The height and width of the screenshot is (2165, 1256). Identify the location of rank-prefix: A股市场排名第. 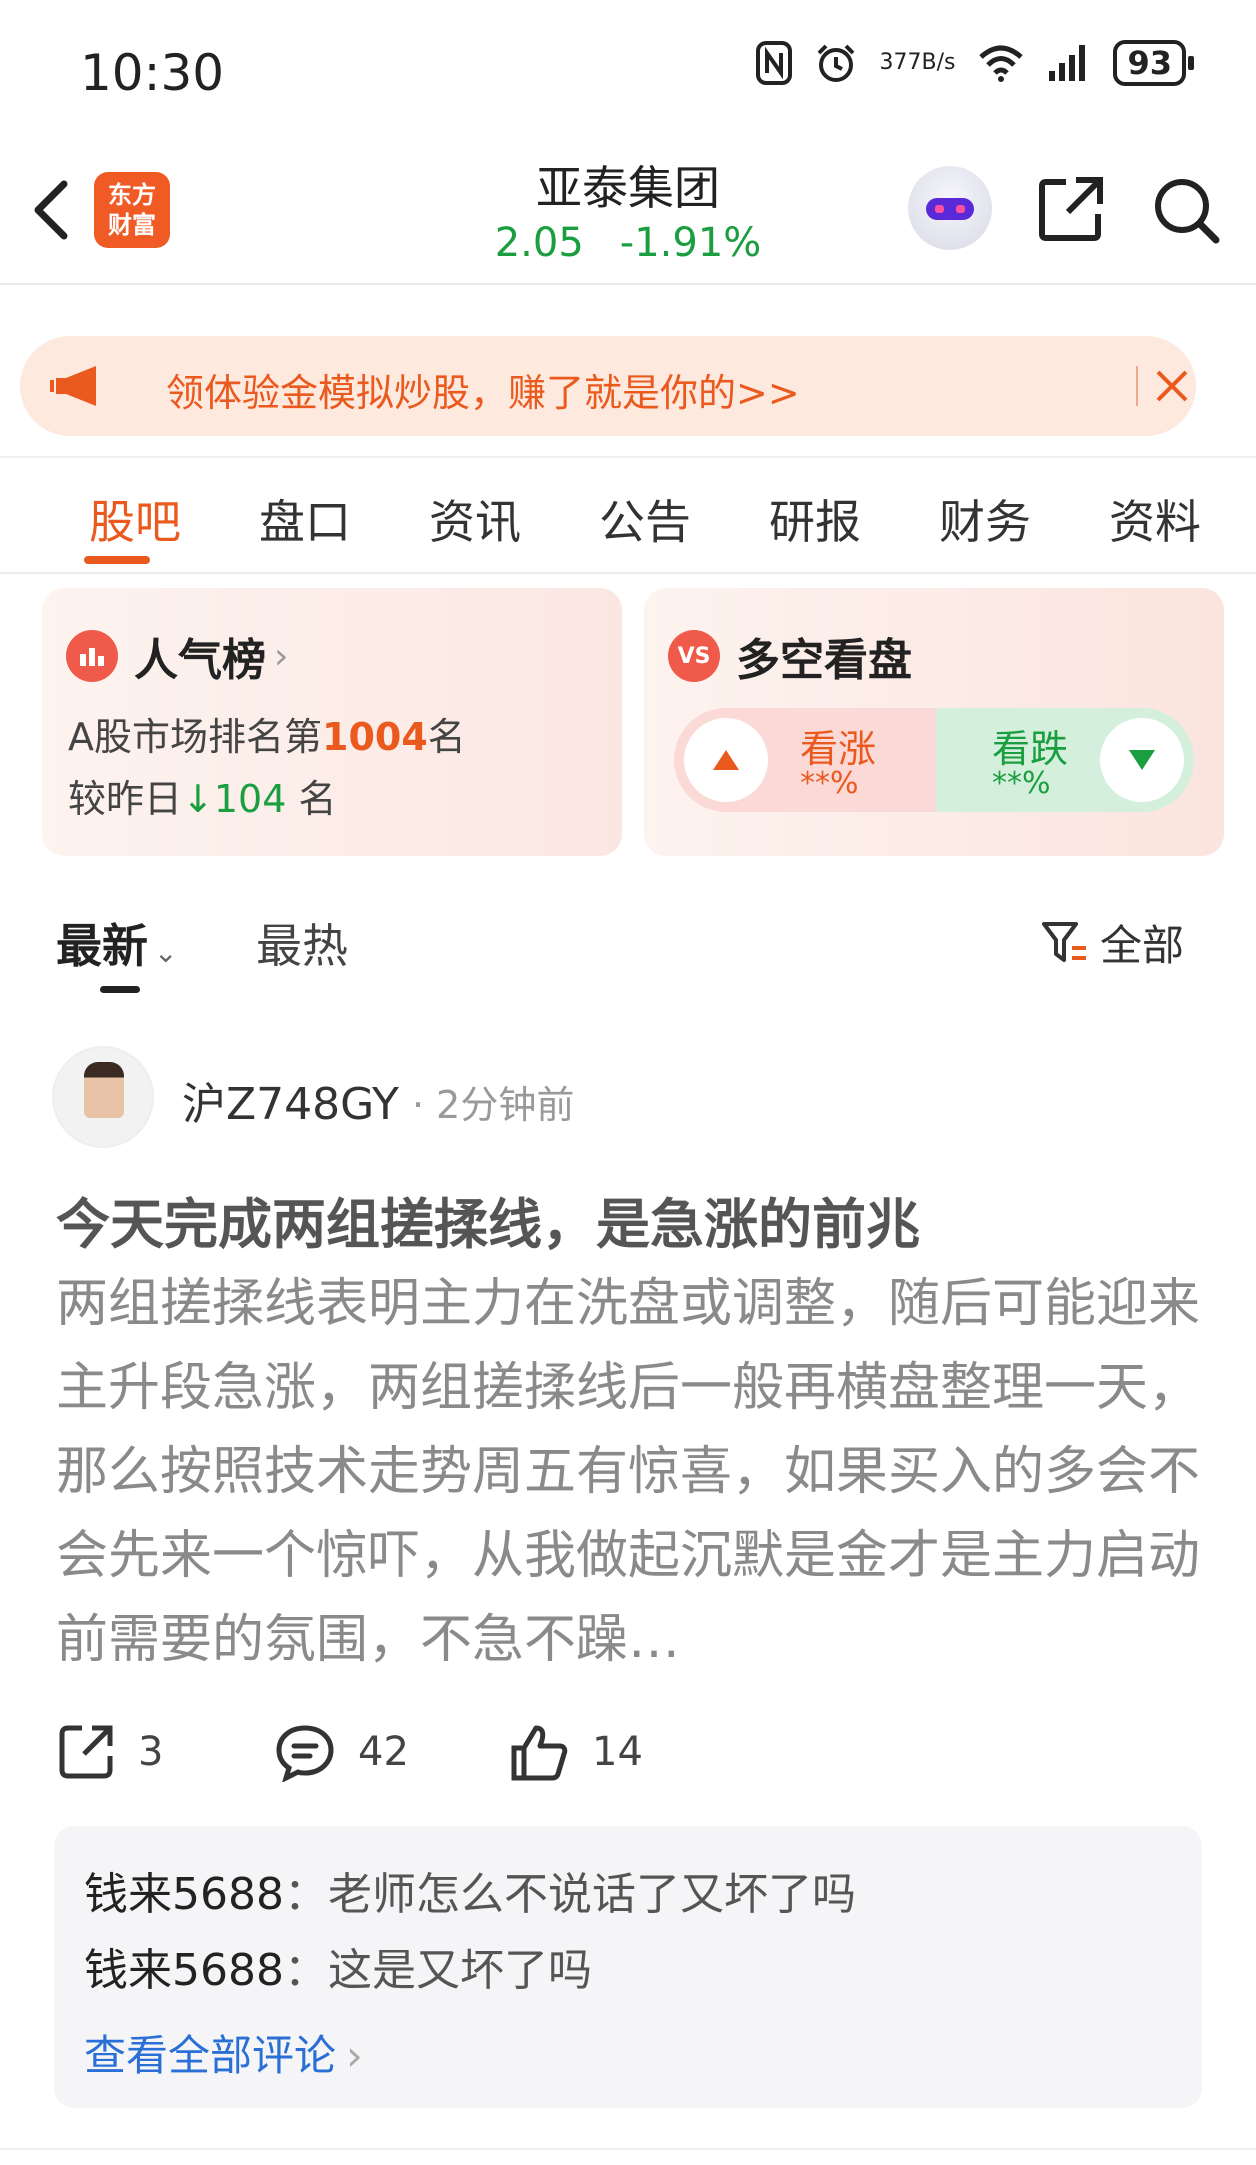
(195, 737).